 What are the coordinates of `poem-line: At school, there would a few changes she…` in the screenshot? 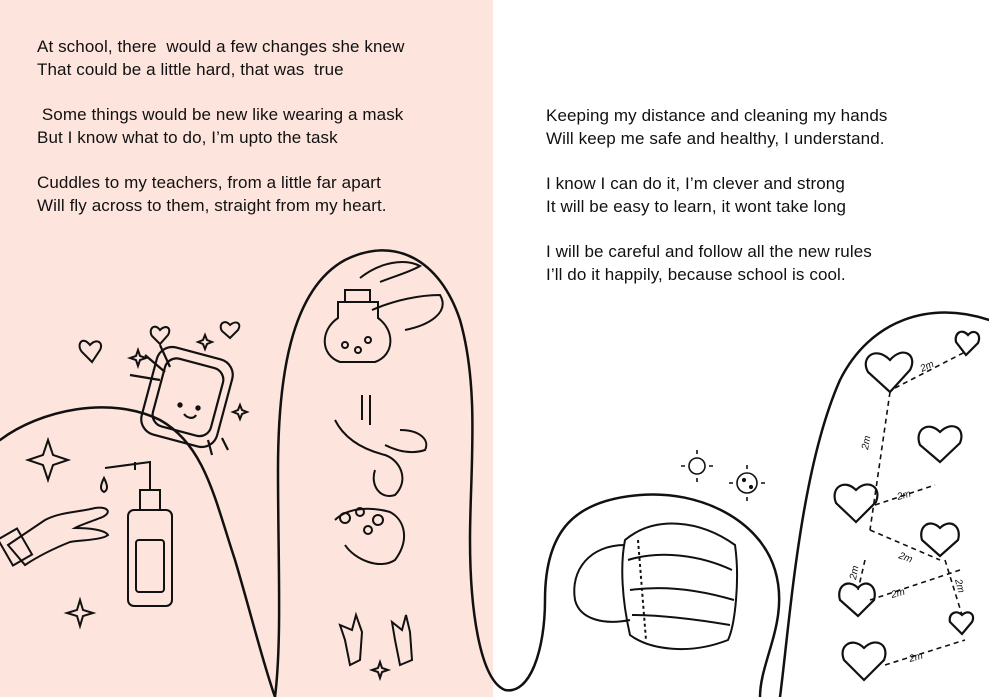 It's located at (221, 46).